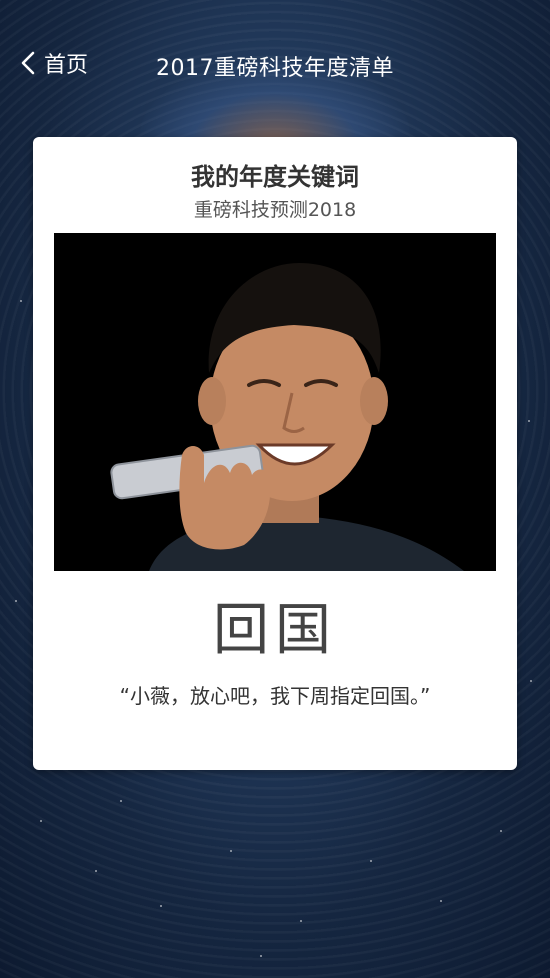 The height and width of the screenshot is (978, 550). I want to click on keyword-quote: “小薇，放心吧，我下周指定回国。”, so click(275, 696).